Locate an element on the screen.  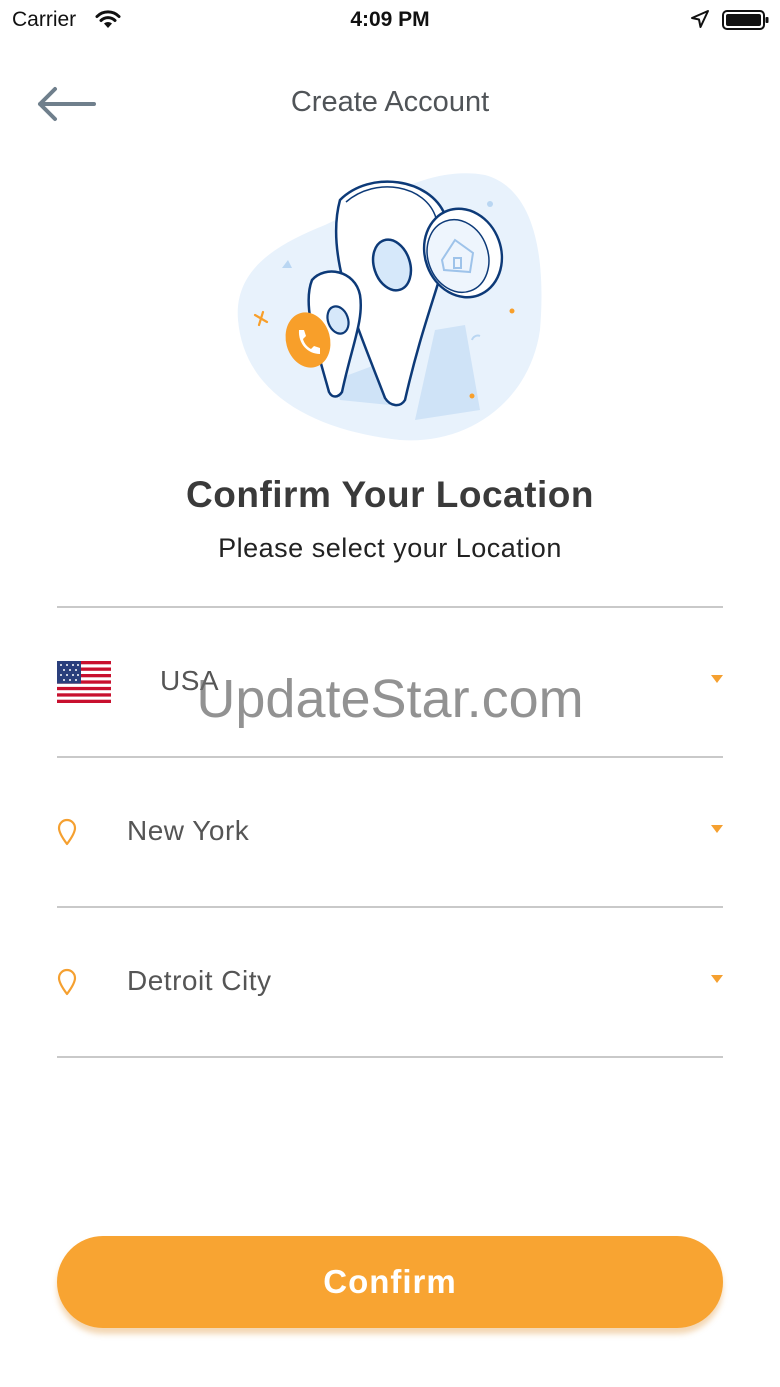
location-heading: Confirm Your Location is located at coordinates (390, 494).